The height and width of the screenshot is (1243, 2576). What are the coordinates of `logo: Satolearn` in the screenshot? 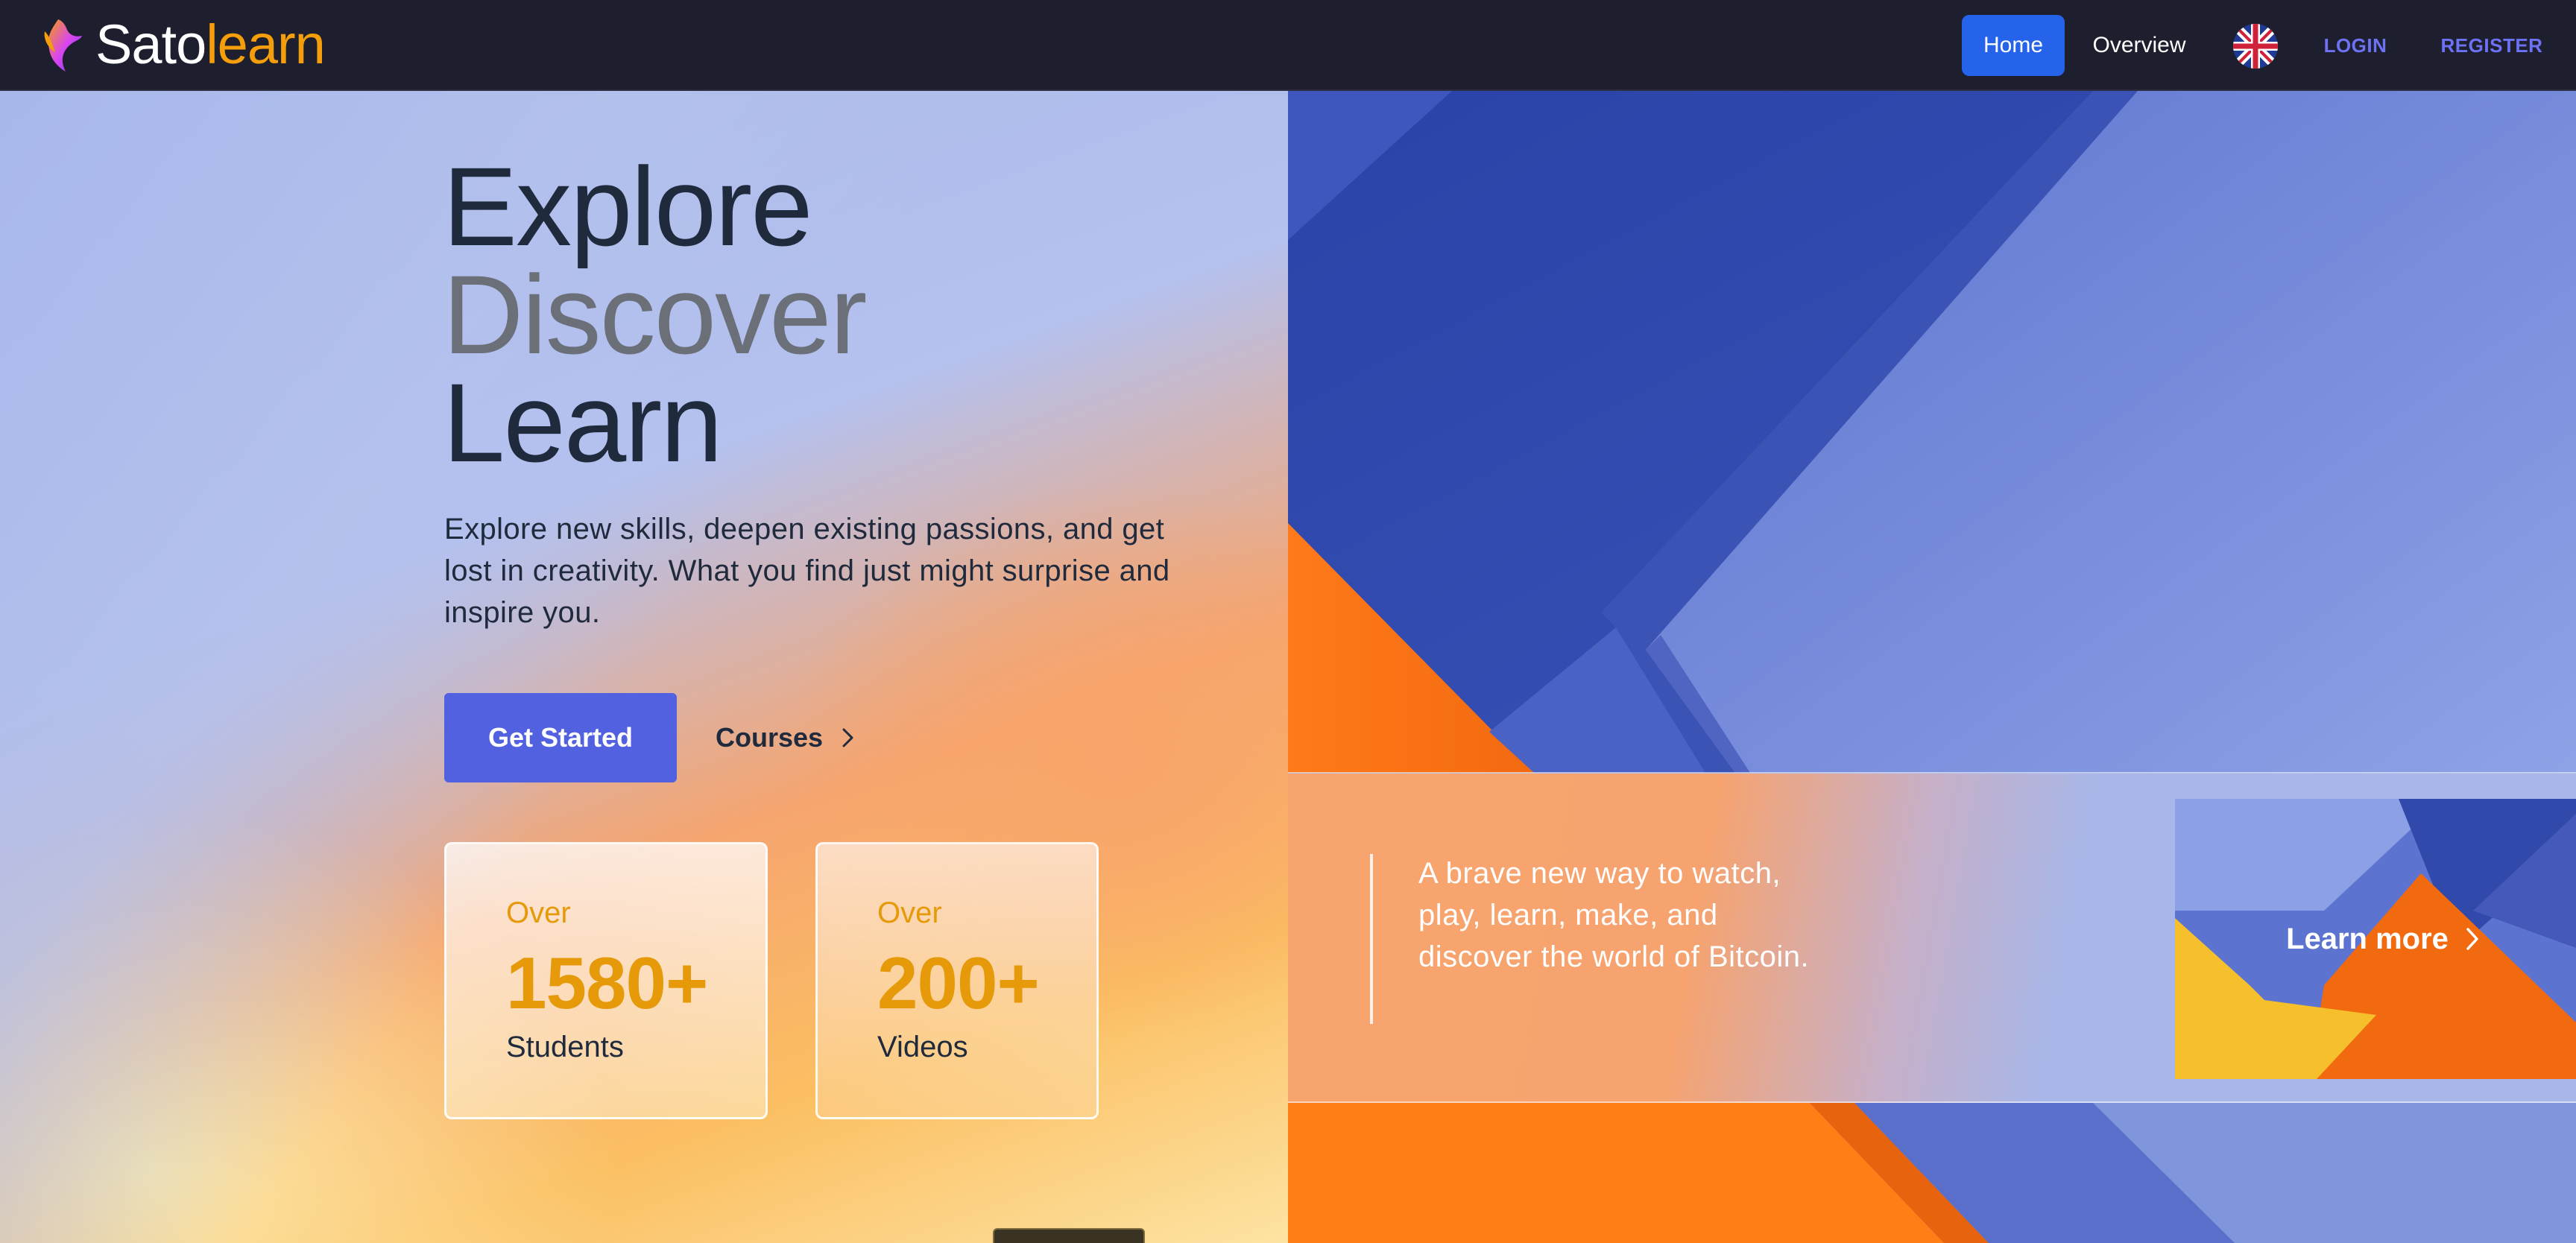 It's located at (181, 44).